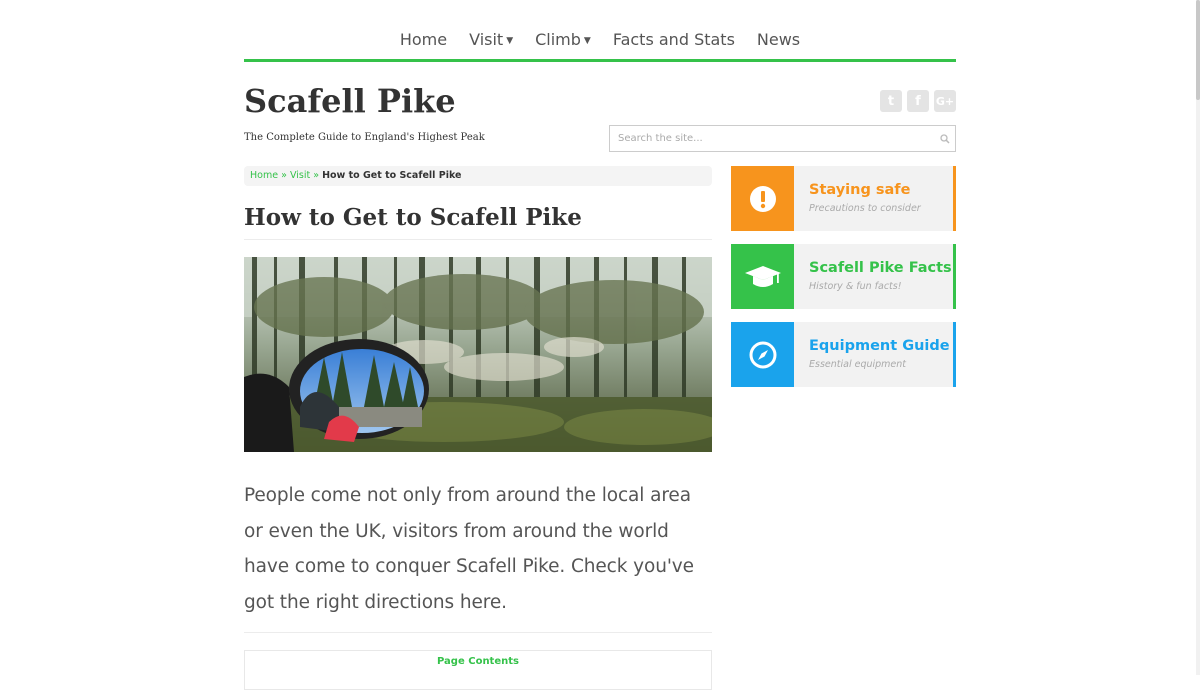  Describe the element at coordinates (860, 190) in the screenshot. I see `card-title: Staying safe` at that location.